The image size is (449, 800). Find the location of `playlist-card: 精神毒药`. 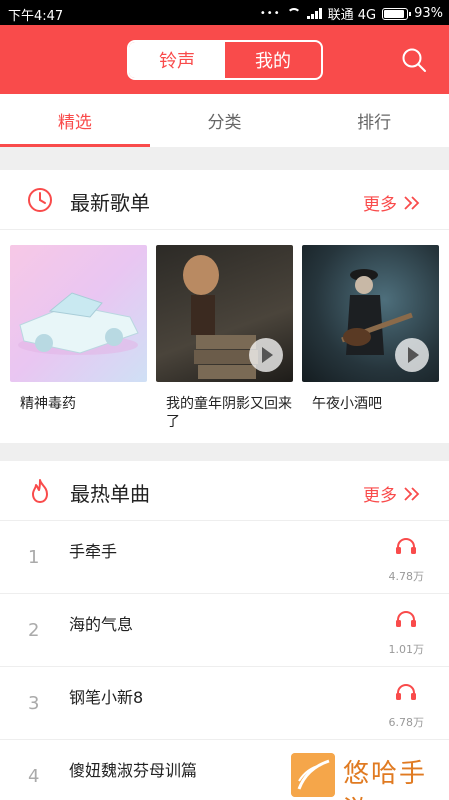

playlist-card: 精神毒药 is located at coordinates (78, 329).